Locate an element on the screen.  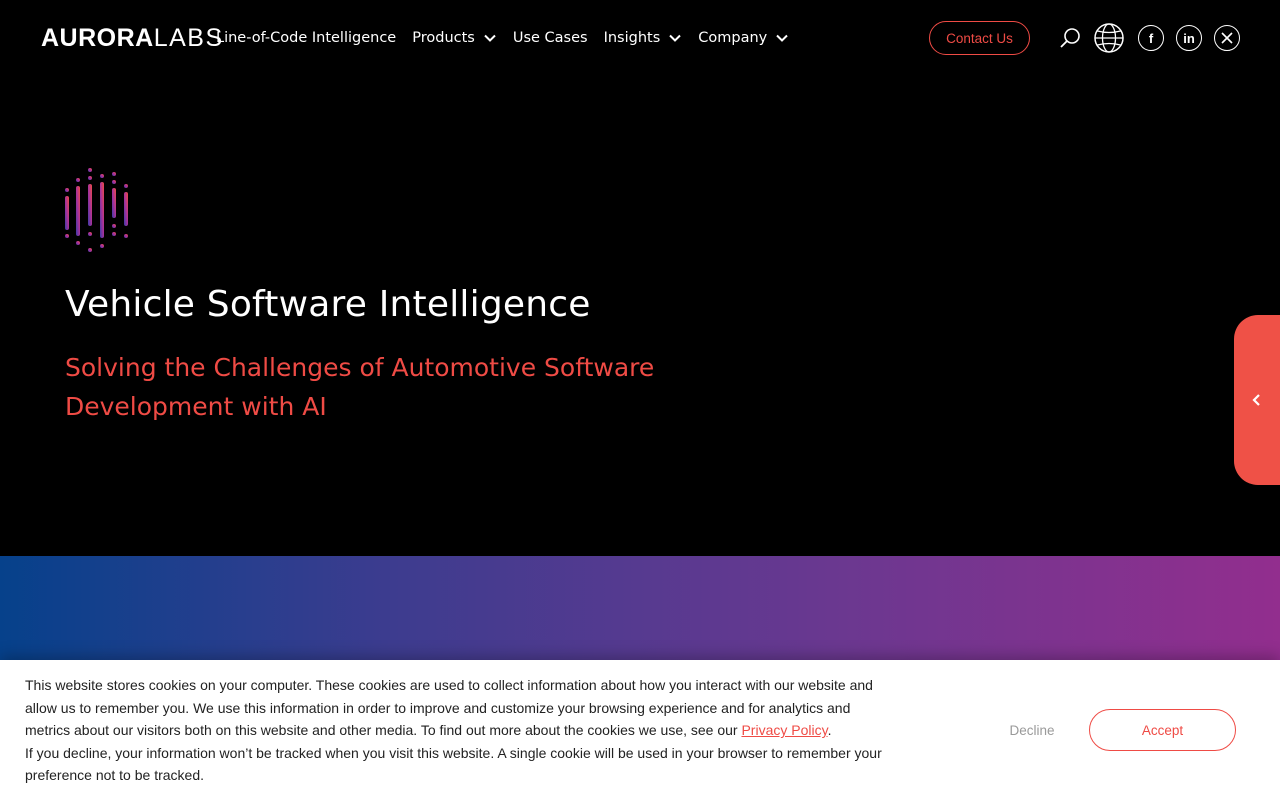
decline-button: Decline is located at coordinates (1032, 730).